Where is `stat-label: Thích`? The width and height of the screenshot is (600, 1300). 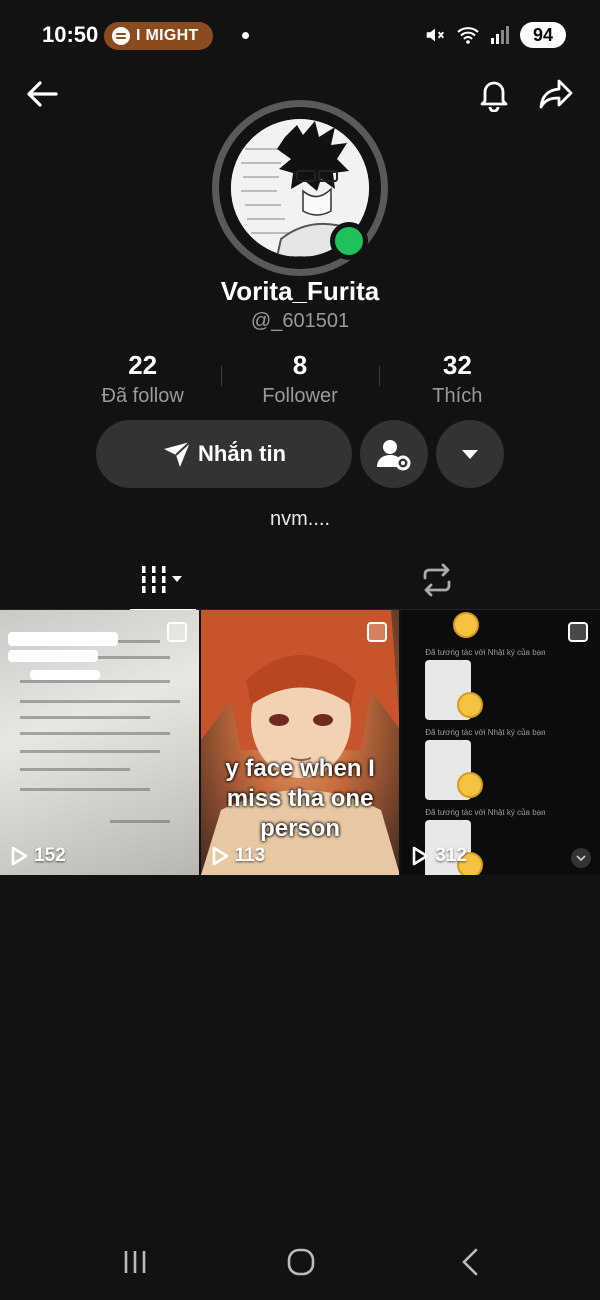
stat-label: Thích is located at coordinates (457, 396).